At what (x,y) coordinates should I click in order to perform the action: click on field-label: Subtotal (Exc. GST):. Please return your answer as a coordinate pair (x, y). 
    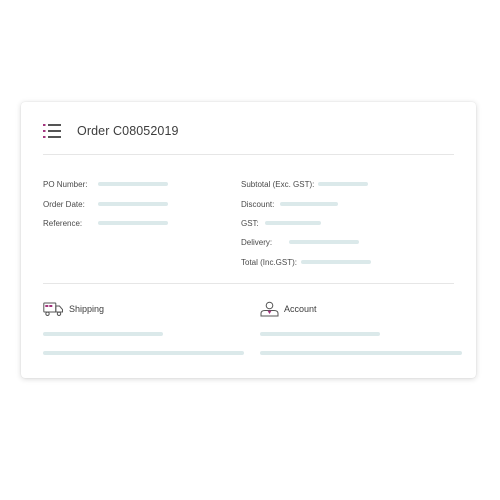
    Looking at the image, I should click on (278, 184).